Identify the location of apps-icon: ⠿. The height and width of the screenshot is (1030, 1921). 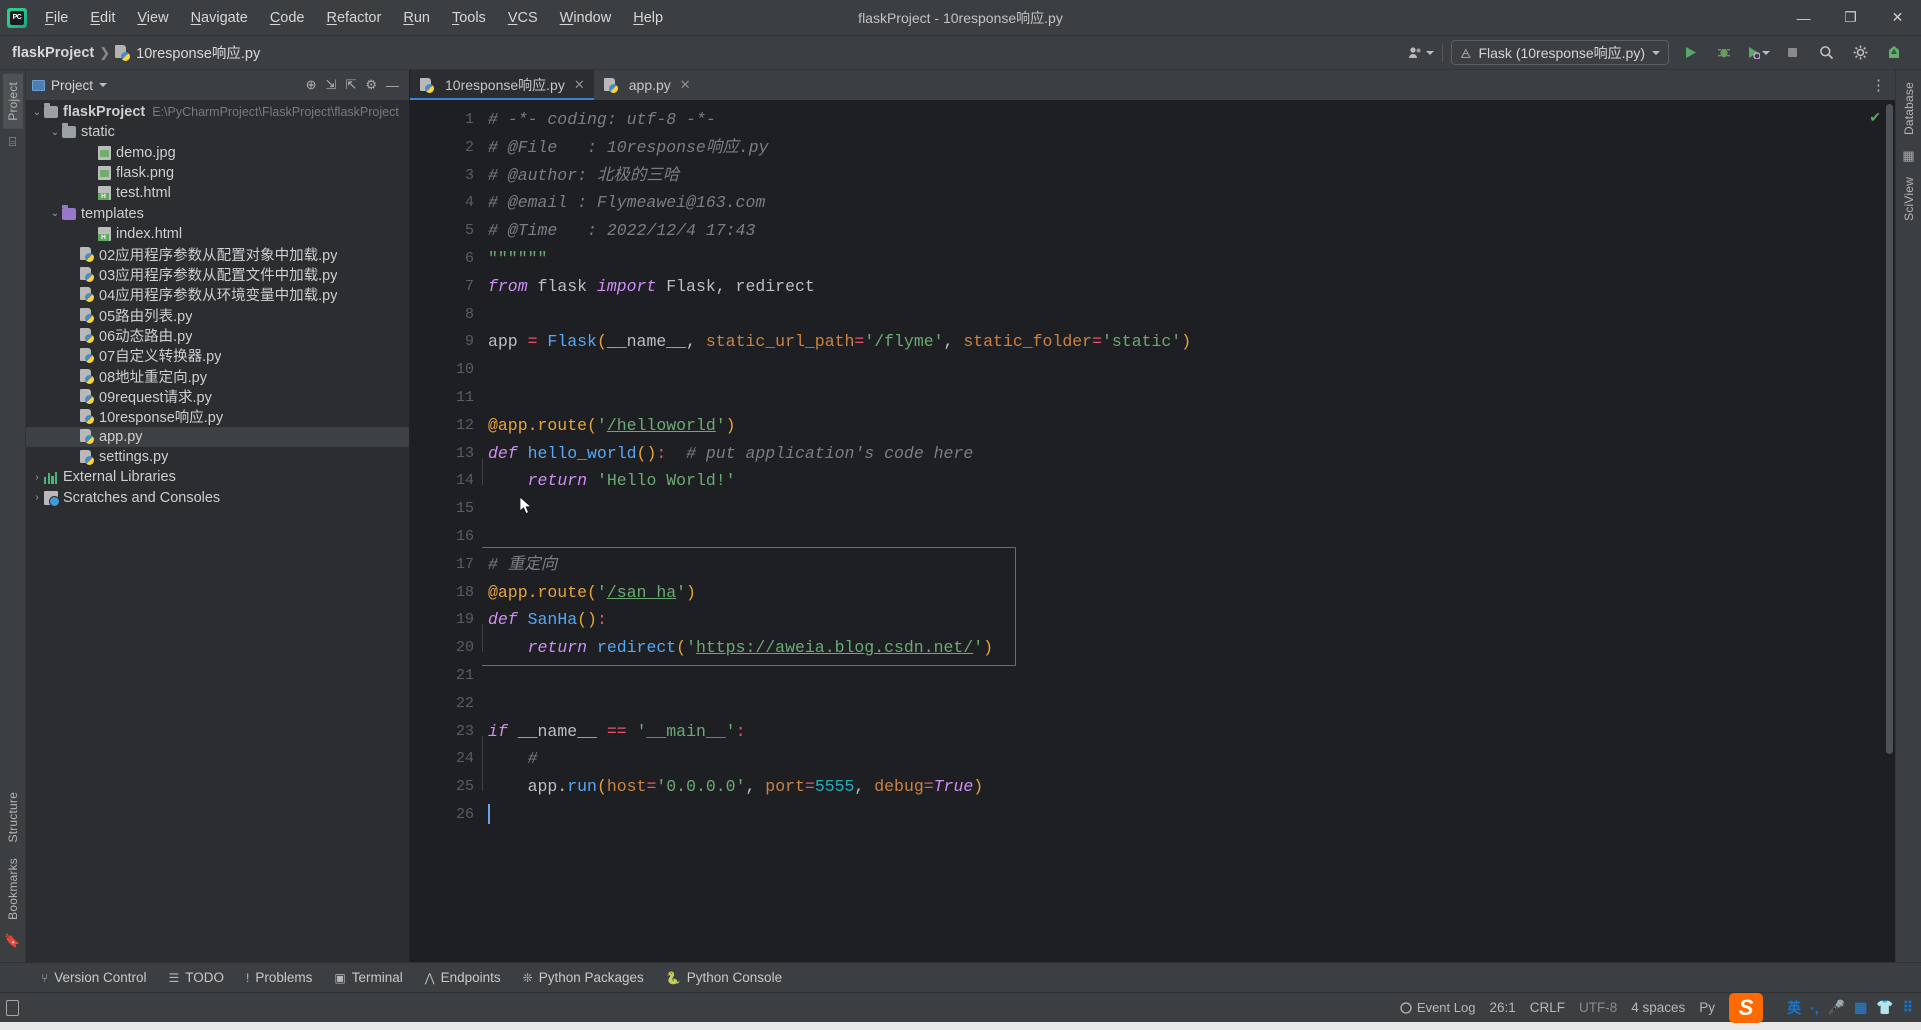
(1908, 1007).